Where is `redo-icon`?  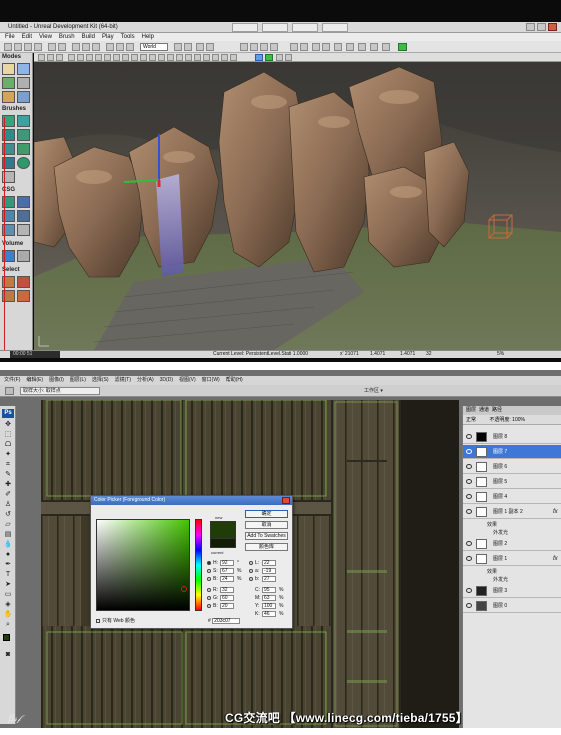 redo-icon is located at coordinates (62, 47).